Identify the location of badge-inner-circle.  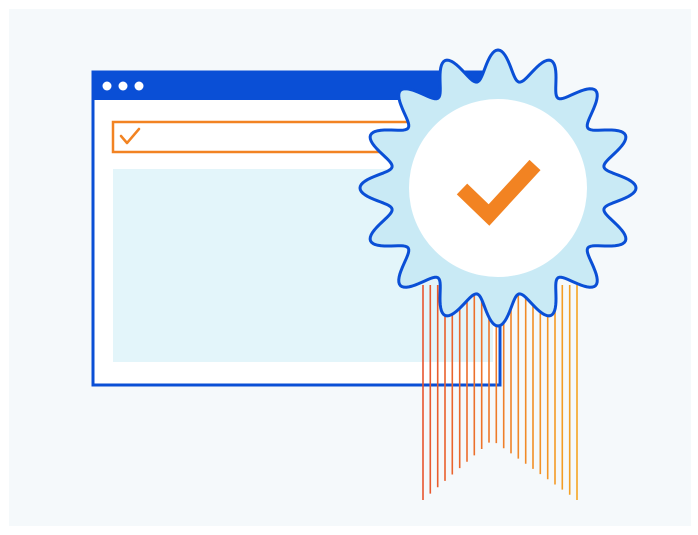
(498, 188).